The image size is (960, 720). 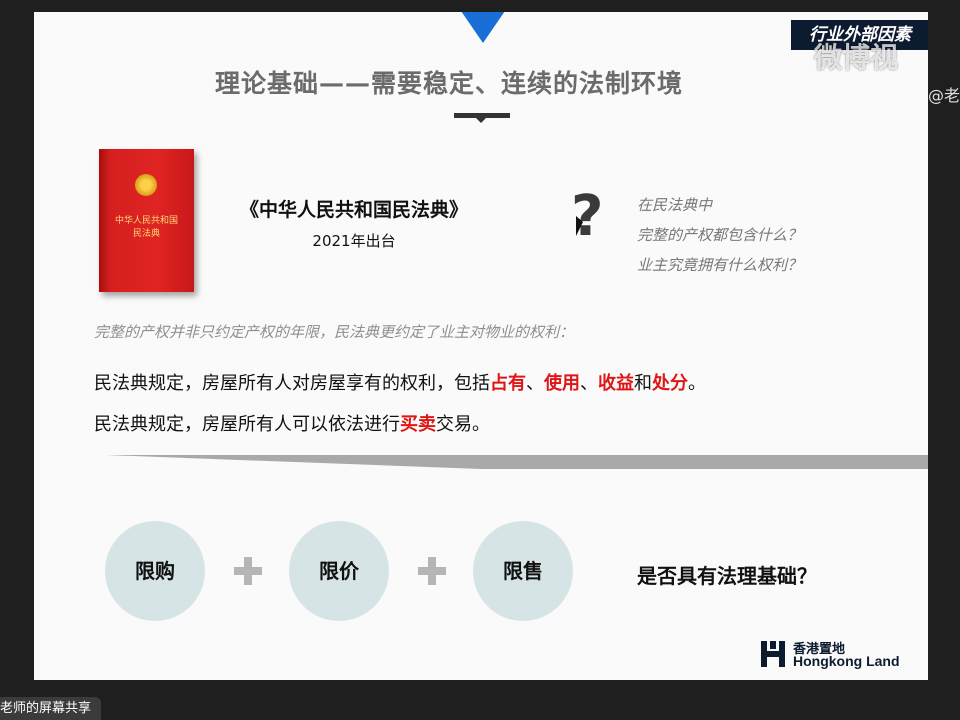 I want to click on hongkong-land-logo: 香港置地 Hongkong Land, so click(x=836, y=654).